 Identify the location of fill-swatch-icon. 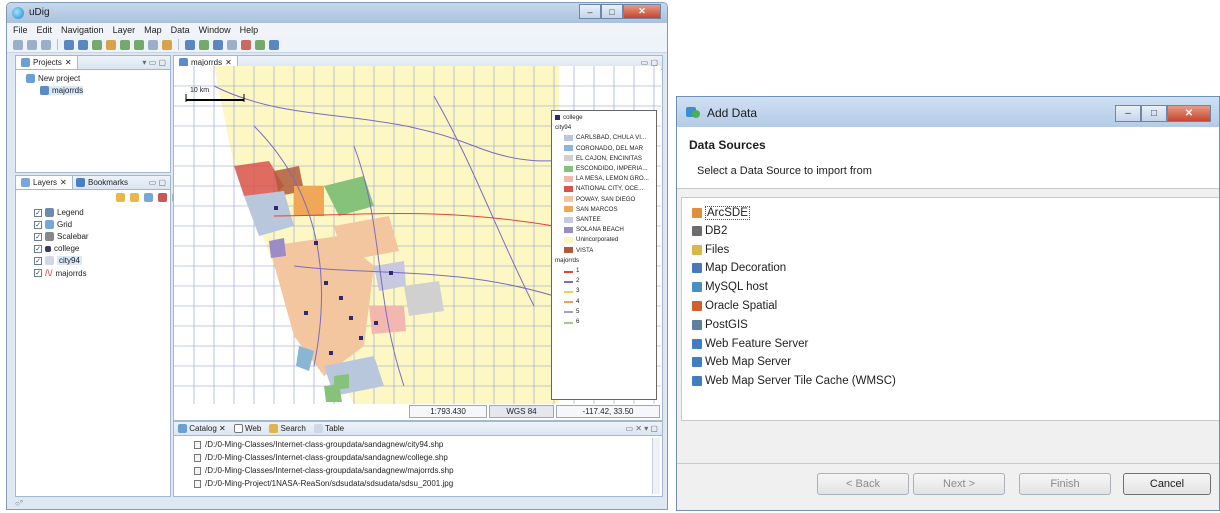
(568, 209).